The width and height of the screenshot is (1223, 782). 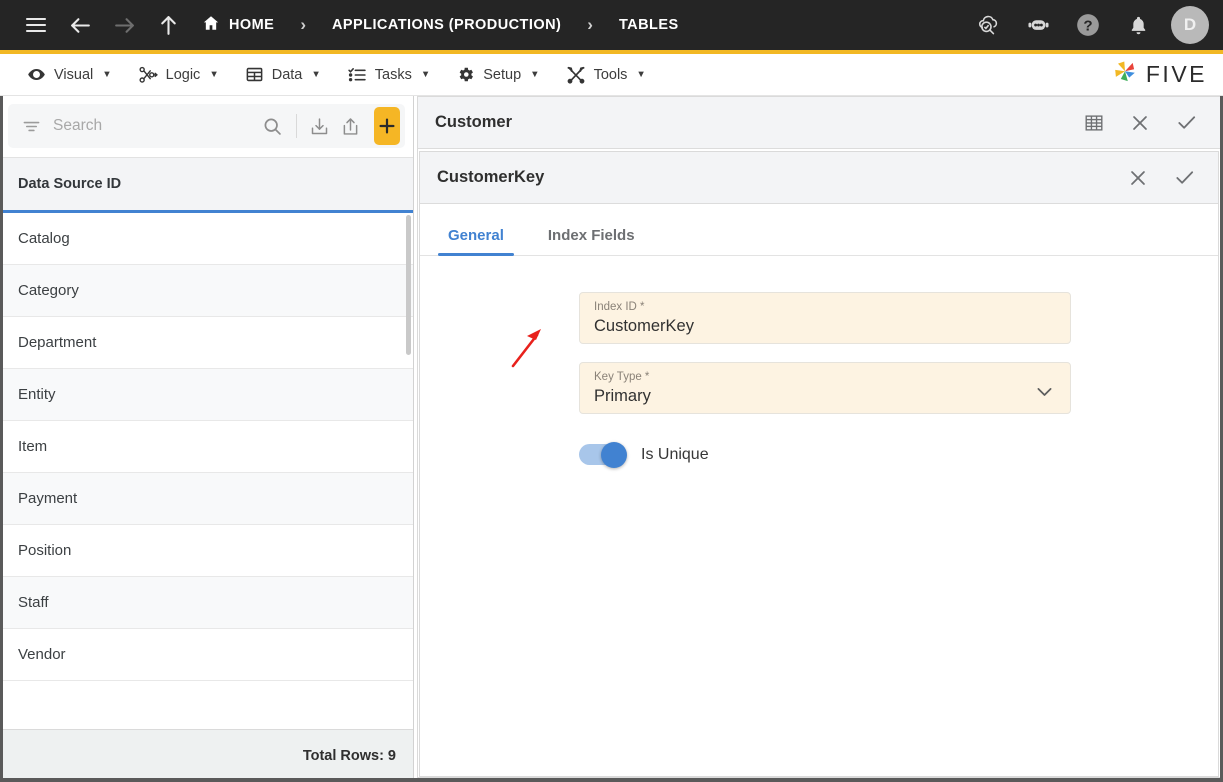 What do you see at coordinates (206, 499) in the screenshot?
I see `list-item: Payment` at bounding box center [206, 499].